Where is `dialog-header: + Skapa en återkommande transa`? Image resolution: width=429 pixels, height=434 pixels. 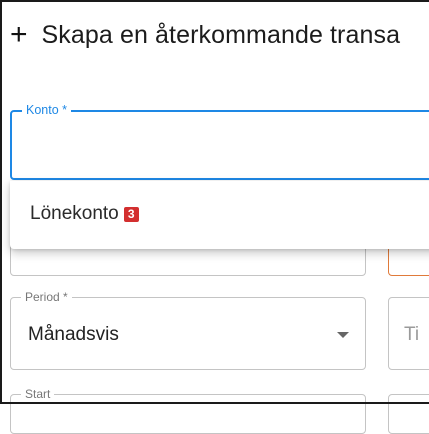 dialog-header: + Skapa en återkommande transa is located at coordinates (205, 35).